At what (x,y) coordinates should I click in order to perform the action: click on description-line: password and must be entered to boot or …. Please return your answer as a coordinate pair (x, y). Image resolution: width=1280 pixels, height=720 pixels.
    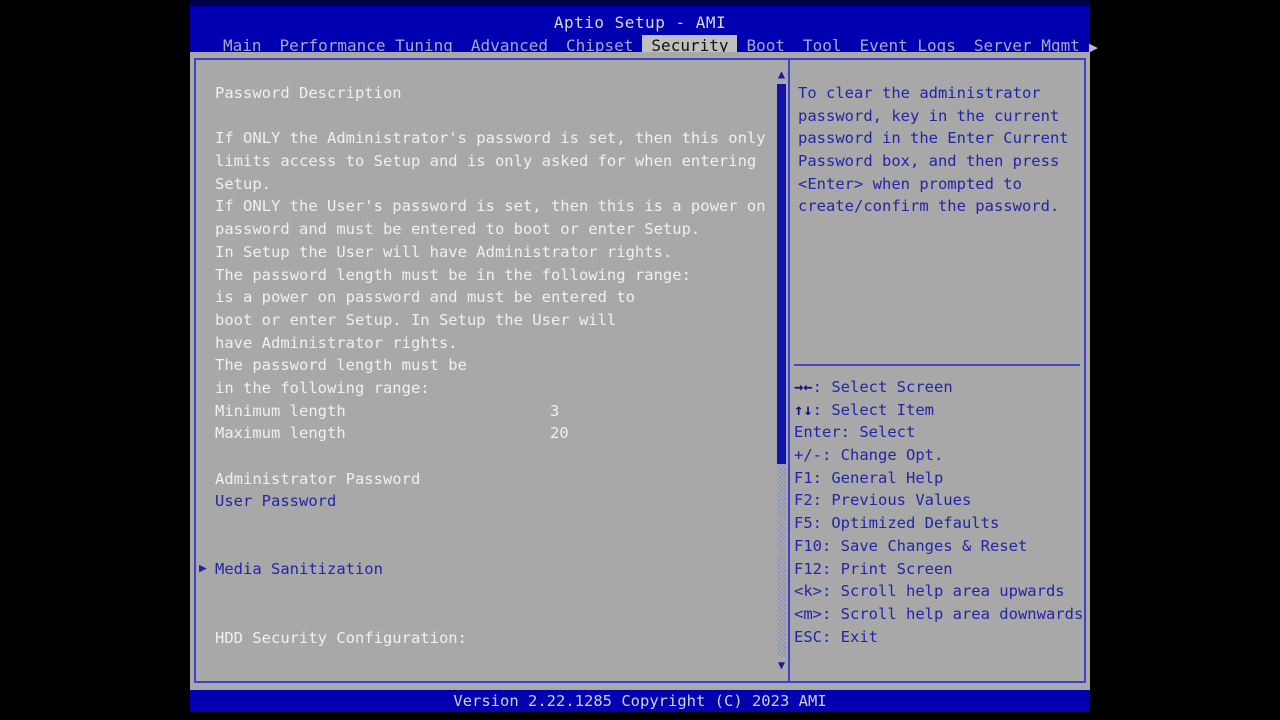
    Looking at the image, I should click on (495, 229).